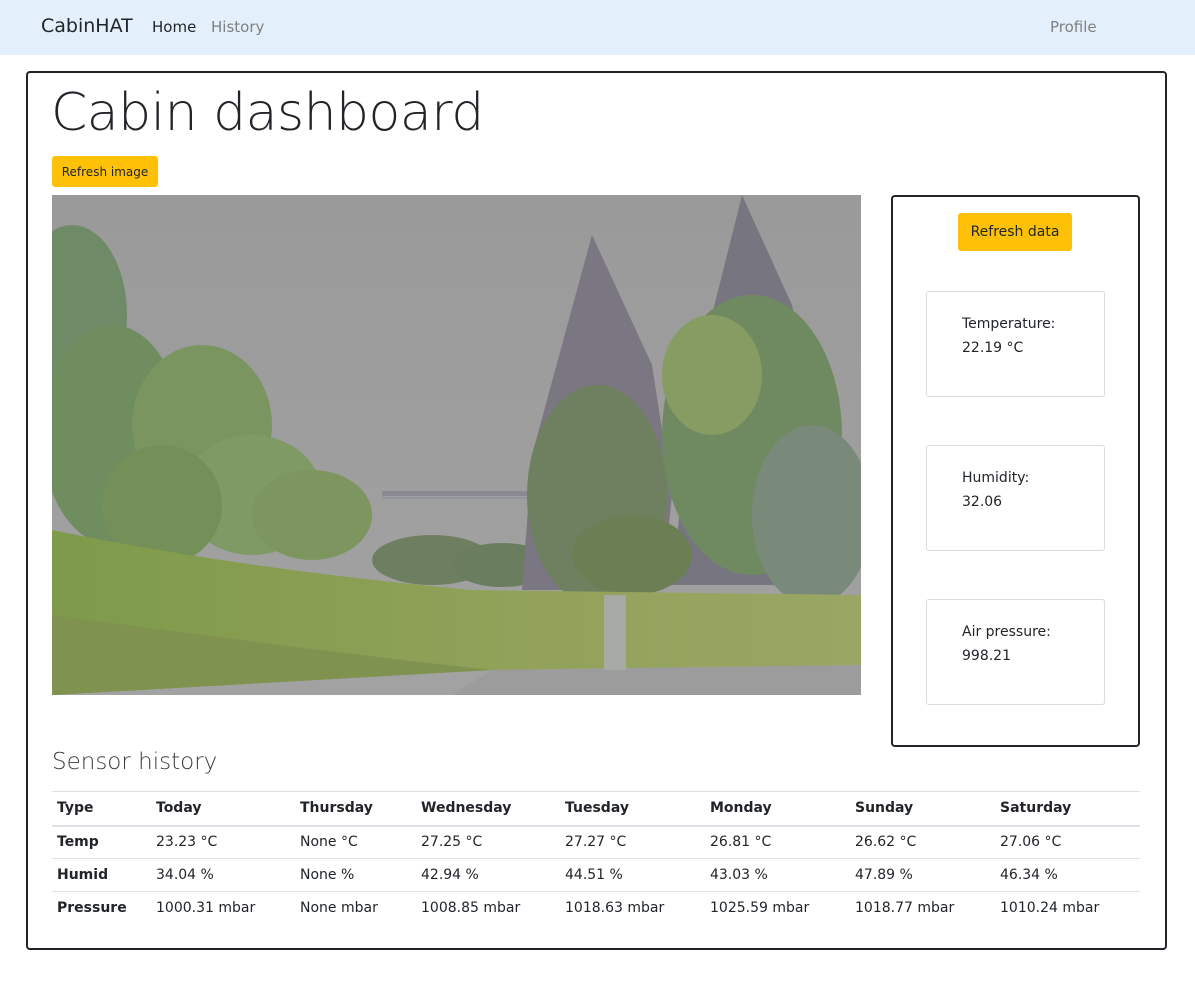 This screenshot has width=1195, height=982. I want to click on table-cell: 34.04 %, so click(185, 875).